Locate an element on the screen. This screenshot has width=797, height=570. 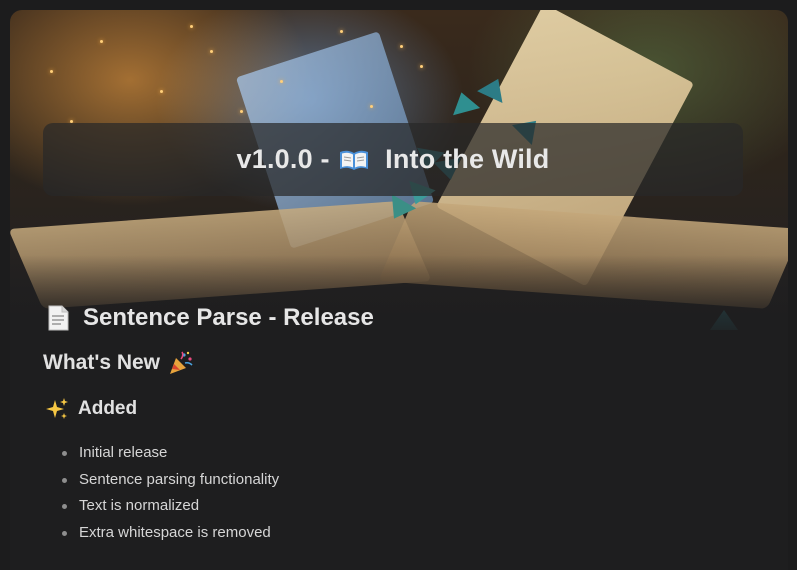
open-book-icon is located at coordinates (354, 160).